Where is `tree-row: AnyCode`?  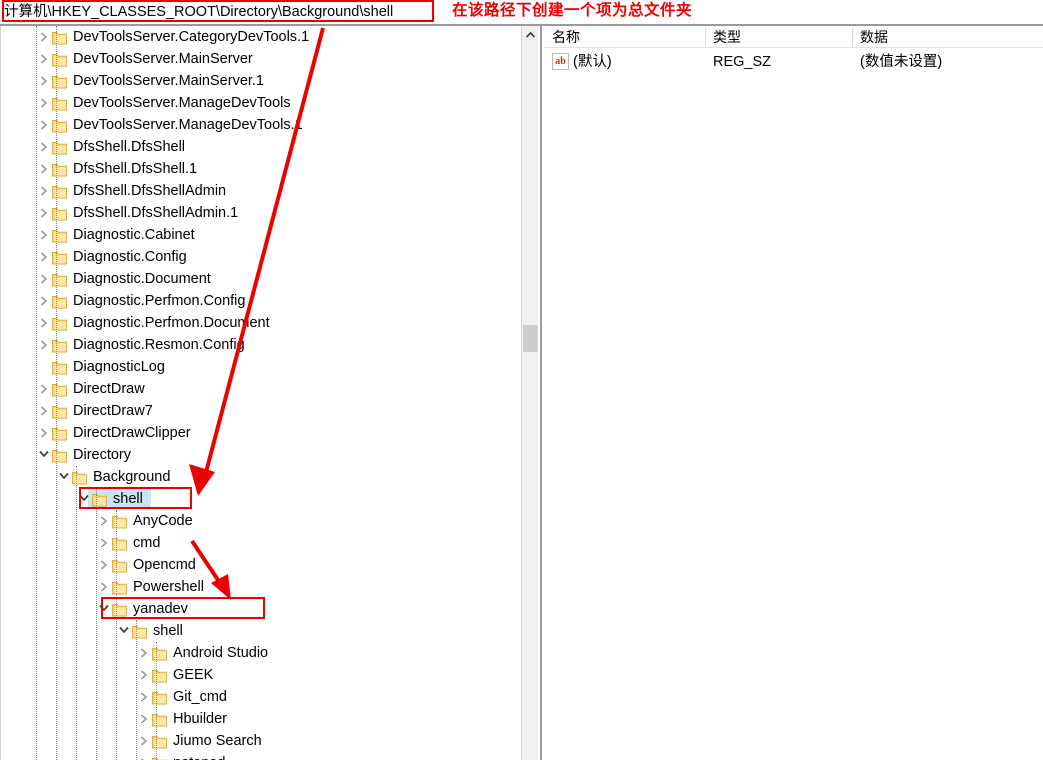
tree-row: AnyCode is located at coordinates (259, 521).